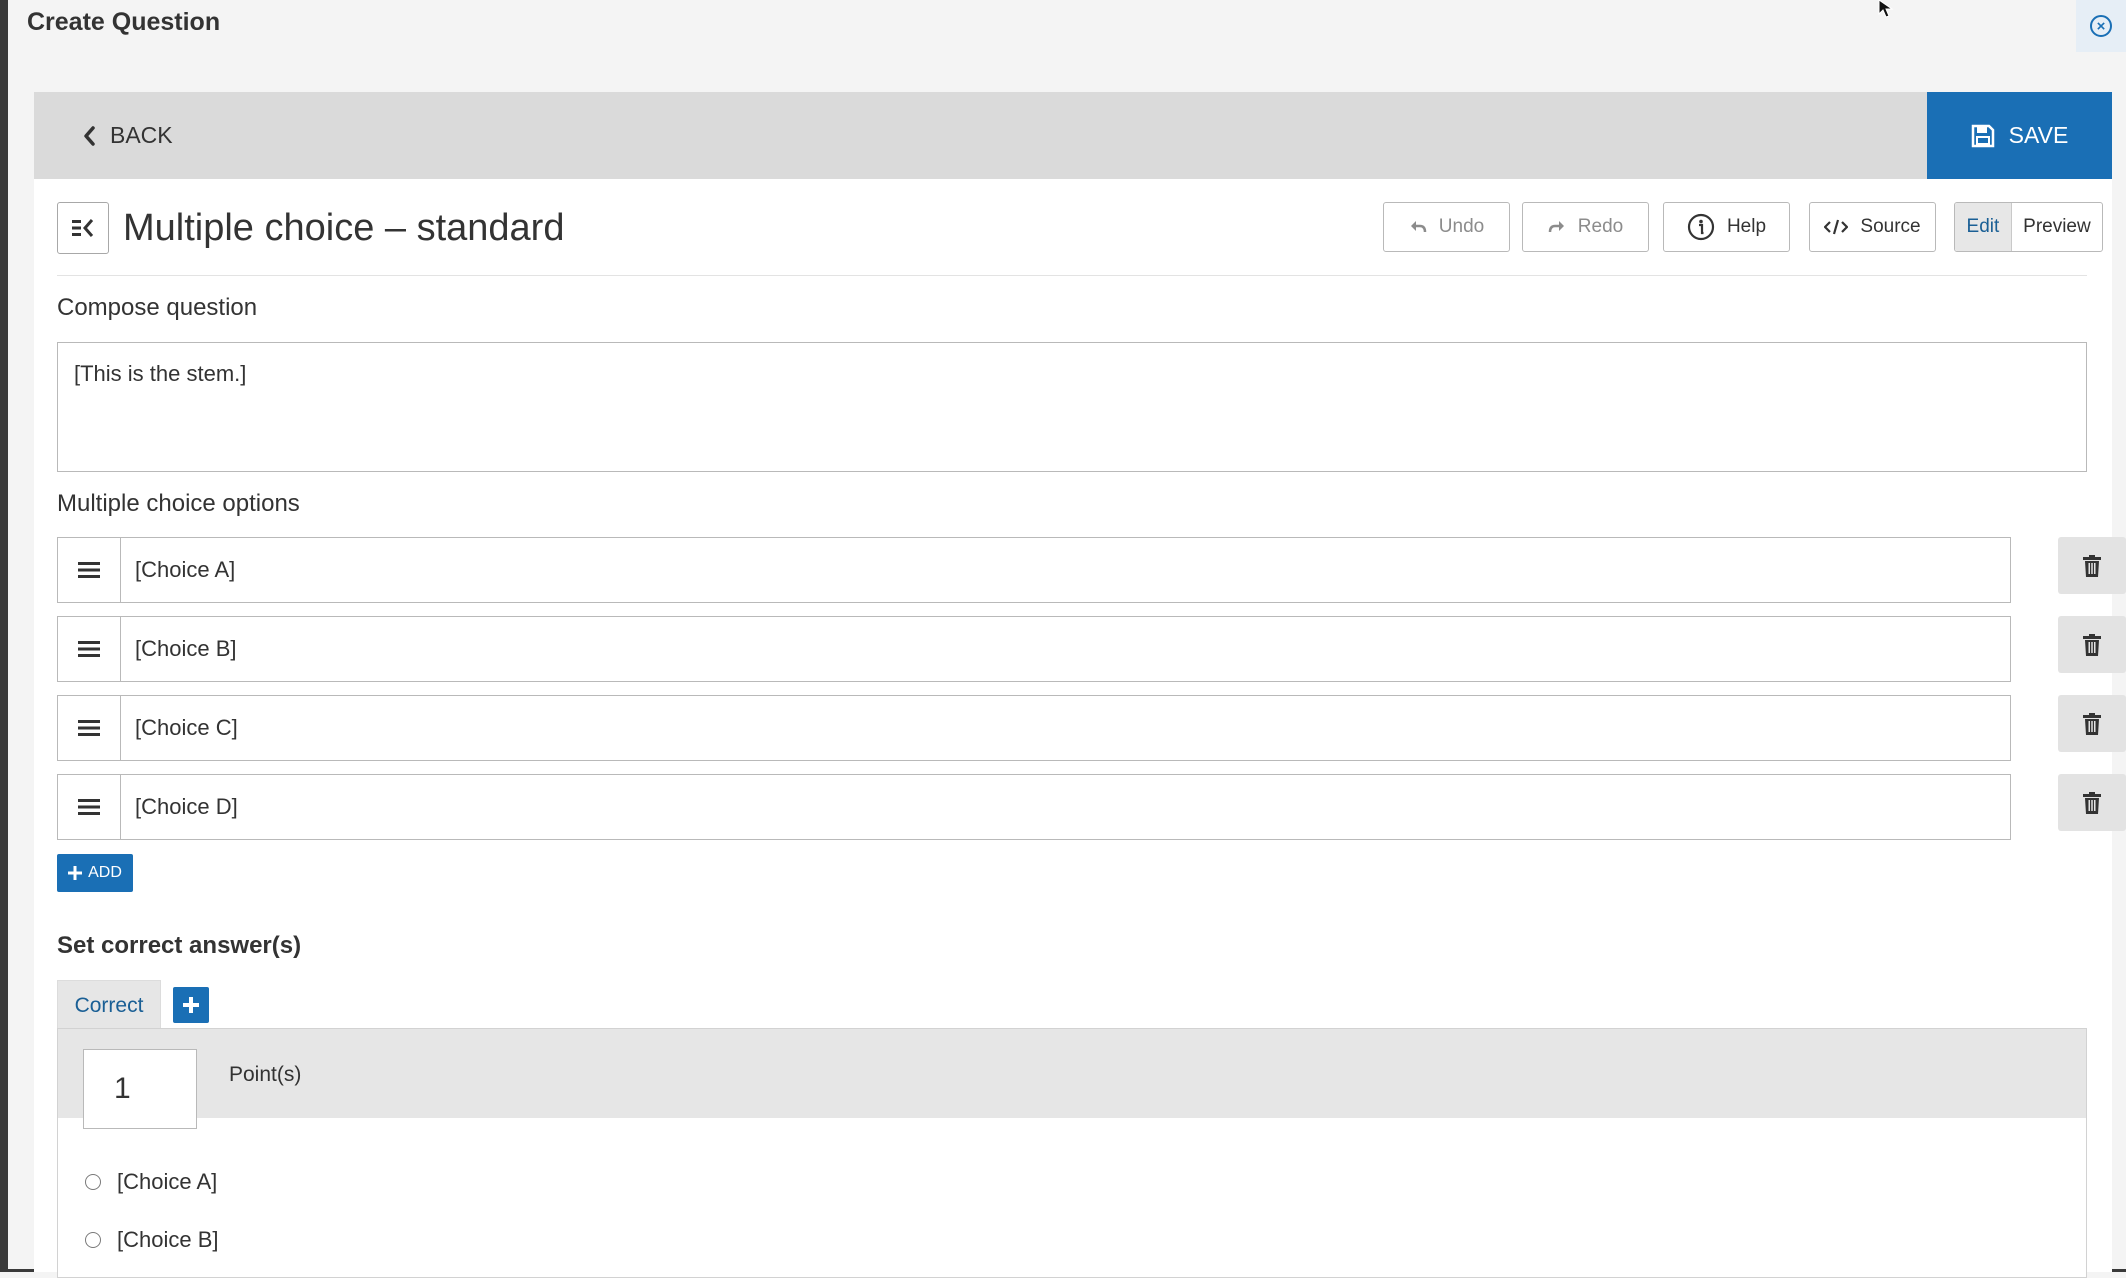 The height and width of the screenshot is (1278, 2126). Describe the element at coordinates (1600, 226) in the screenshot. I see `redo-label: Redo` at that location.